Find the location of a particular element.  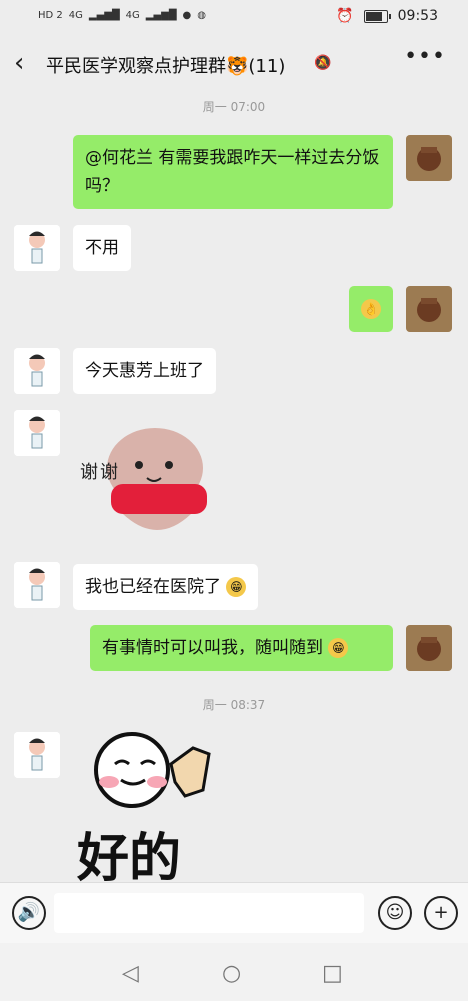

chat-title: 平民医学观察点护理群🐯(11) is located at coordinates (166, 66).